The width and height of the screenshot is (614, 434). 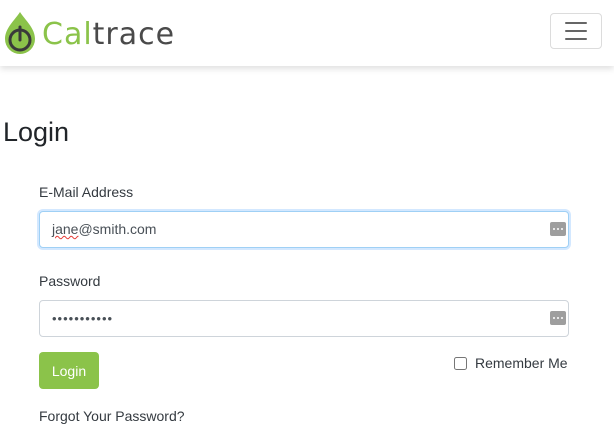 What do you see at coordinates (460, 363) in the screenshot?
I see `remember-me-checkbox` at bounding box center [460, 363].